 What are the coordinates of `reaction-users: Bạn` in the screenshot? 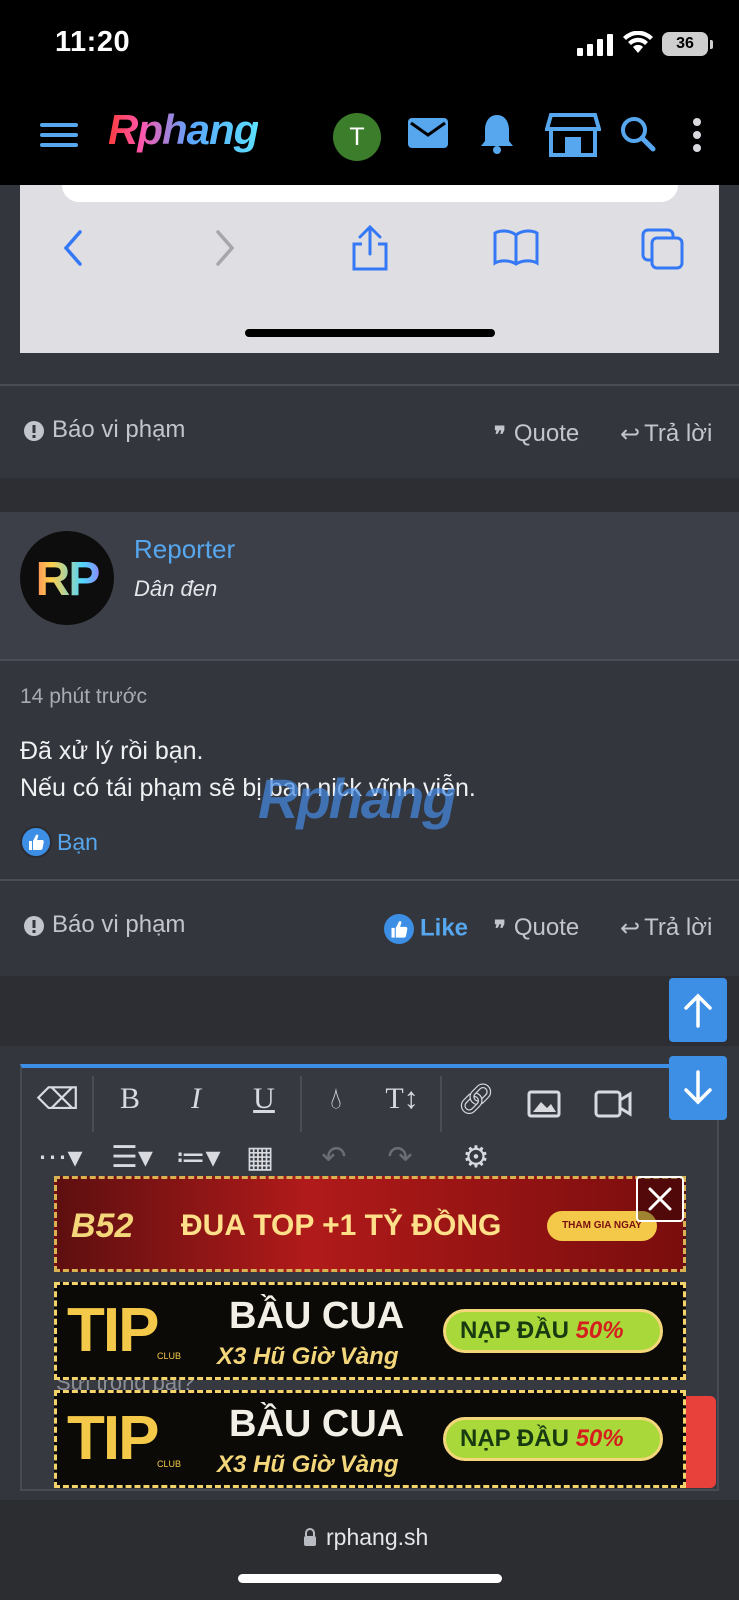 It's located at (77, 842).